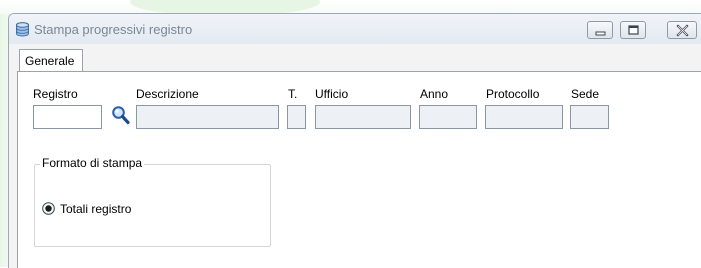 The image size is (701, 268). What do you see at coordinates (22, 29) in the screenshot?
I see `database-icon` at bounding box center [22, 29].